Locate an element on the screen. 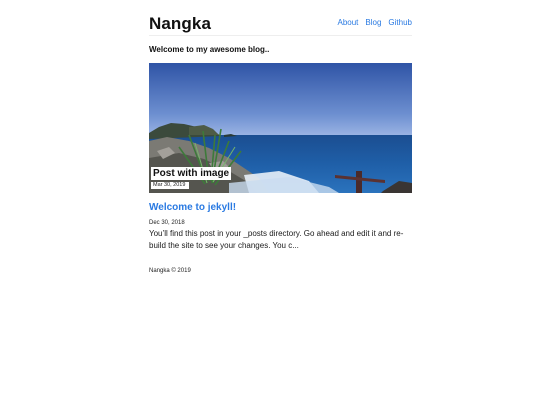  nav-link-blog: Blog is located at coordinates (373, 22).